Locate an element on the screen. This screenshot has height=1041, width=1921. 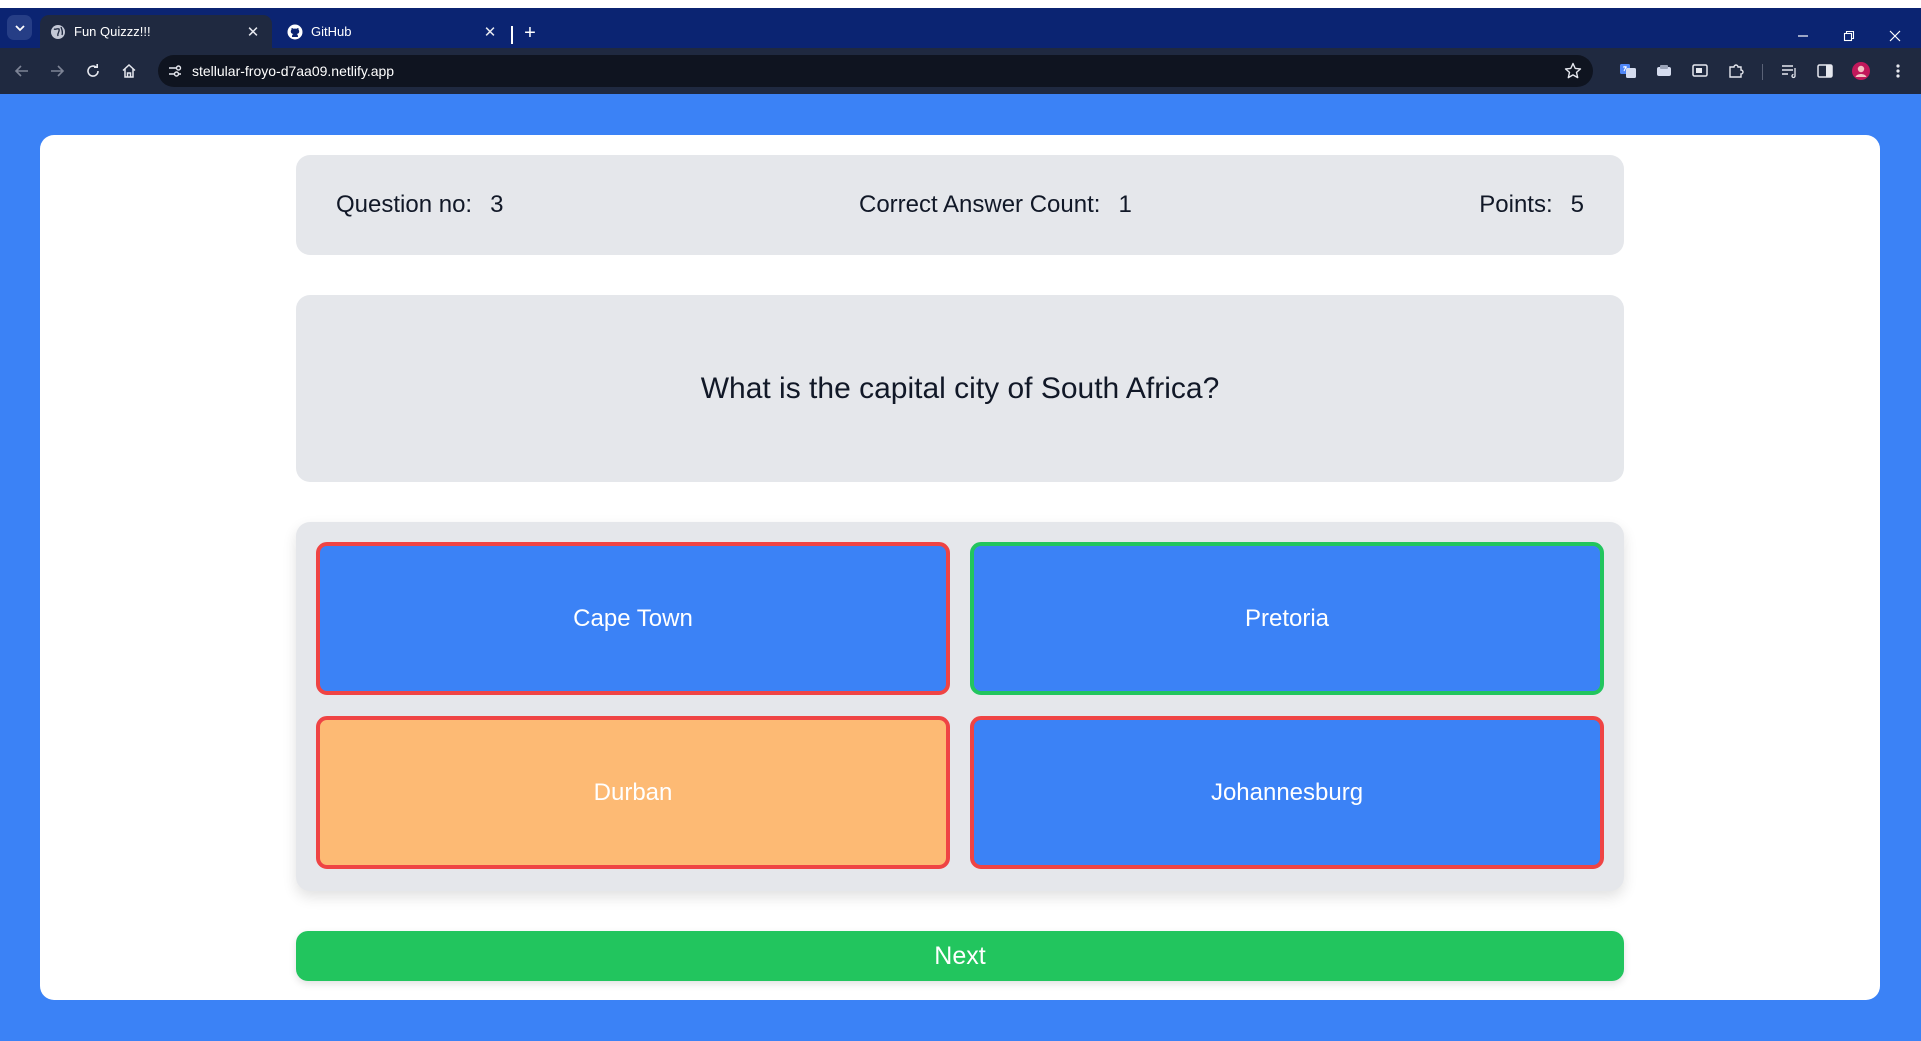
browser-toolbar: stellular-froyo-d7aa09.netlify.app is located at coordinates (960, 71).